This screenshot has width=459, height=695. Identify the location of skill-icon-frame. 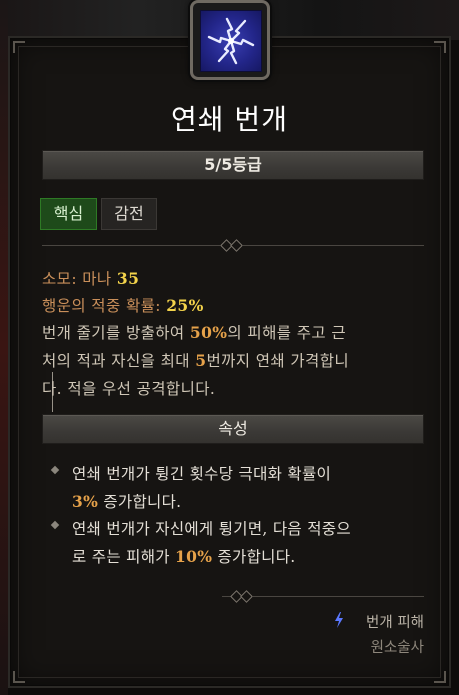
(230, 40).